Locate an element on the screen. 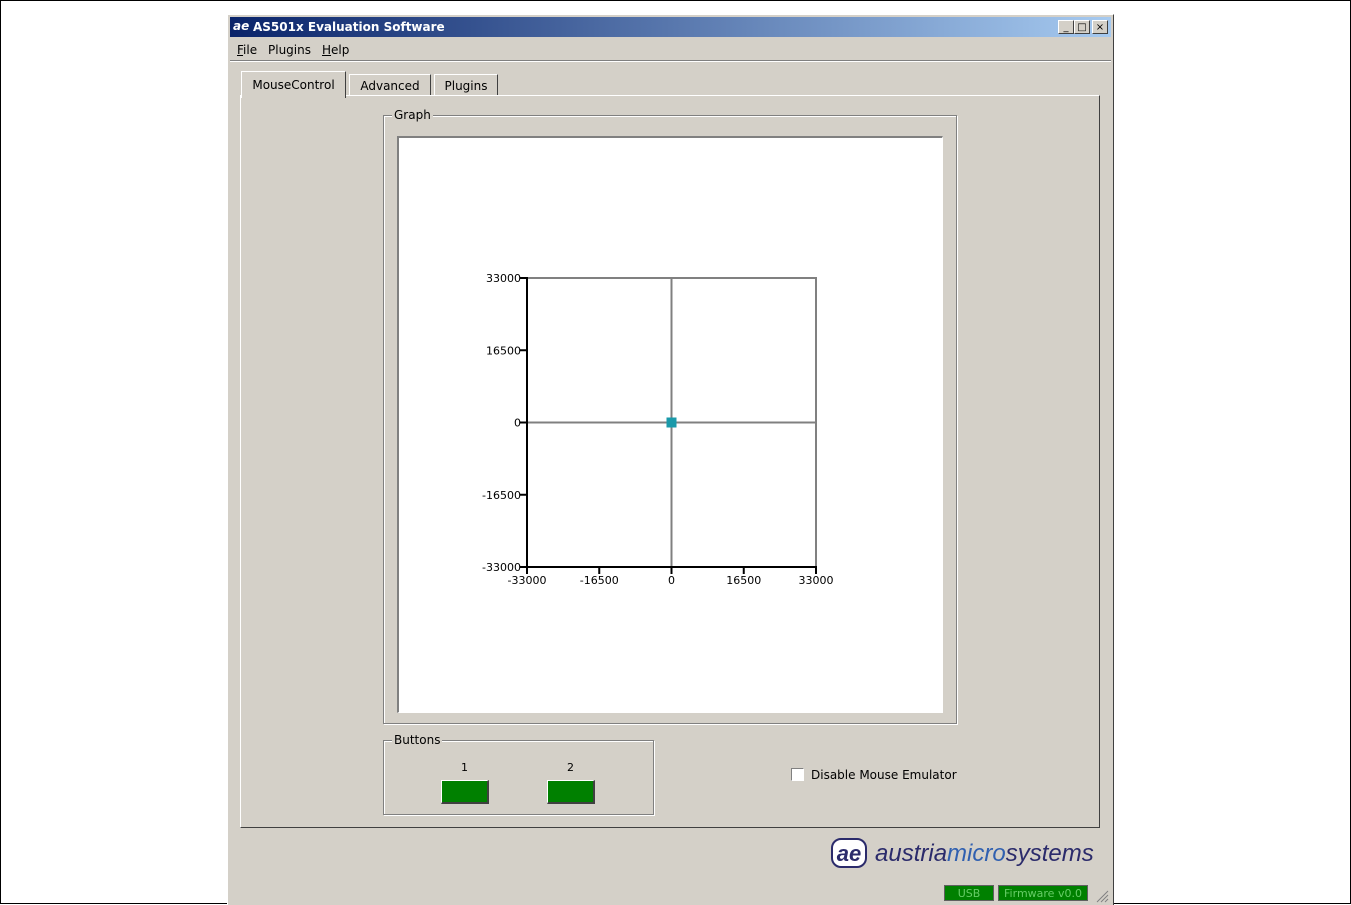 The image size is (1351, 905). menu-plugins: Plugins is located at coordinates (289, 50).